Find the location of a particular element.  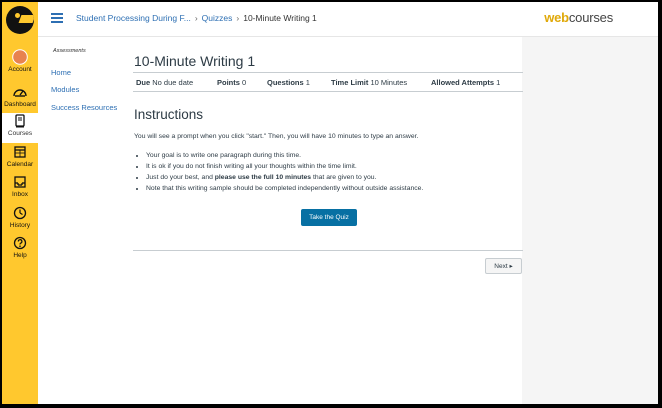

time-limit-value: 10 Minutes is located at coordinates (389, 82).